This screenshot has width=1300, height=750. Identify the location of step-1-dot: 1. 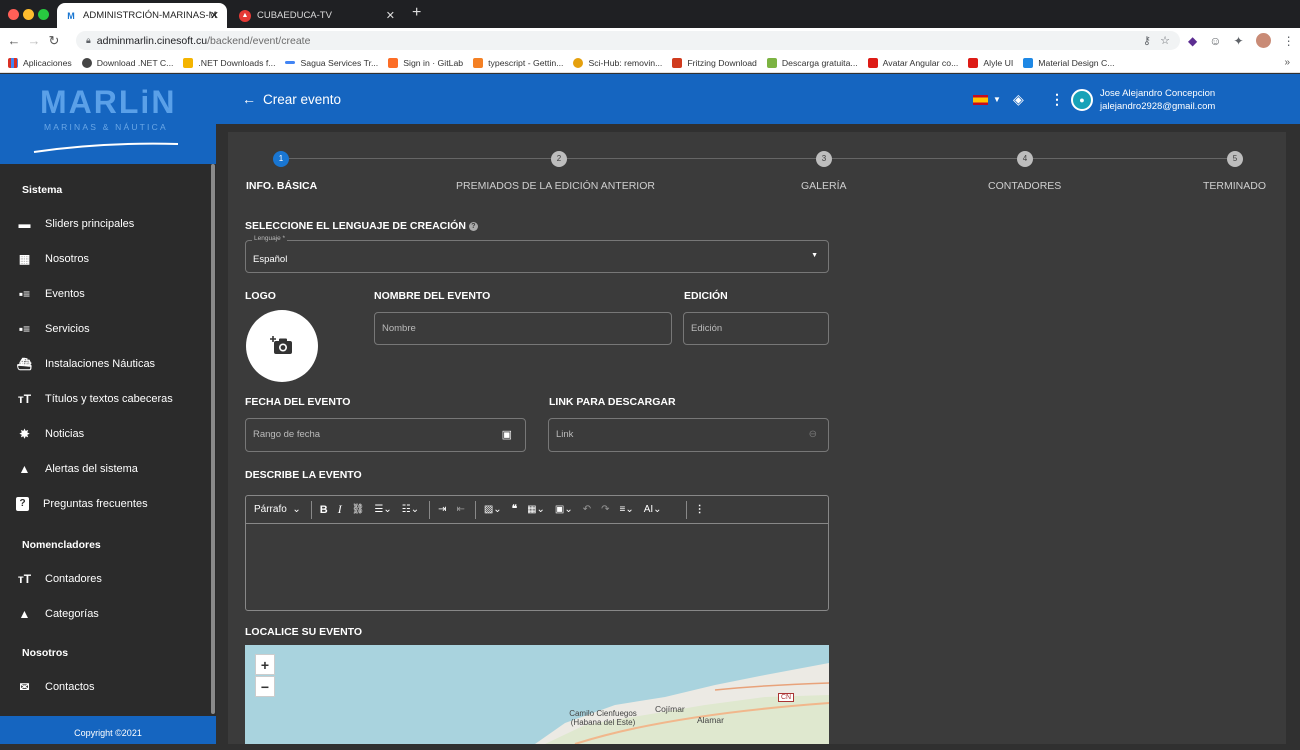
(281, 159).